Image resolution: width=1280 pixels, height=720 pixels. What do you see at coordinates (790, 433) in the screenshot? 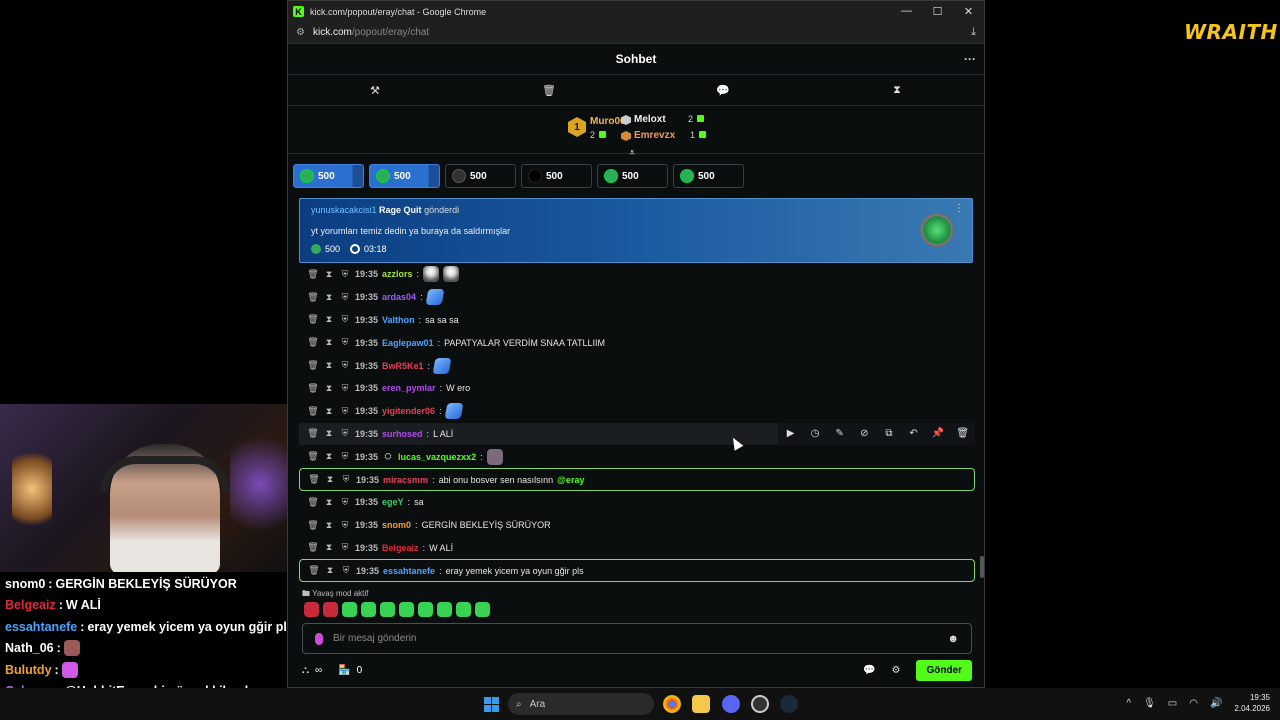
I see `play-icon: ▶` at bounding box center [790, 433].